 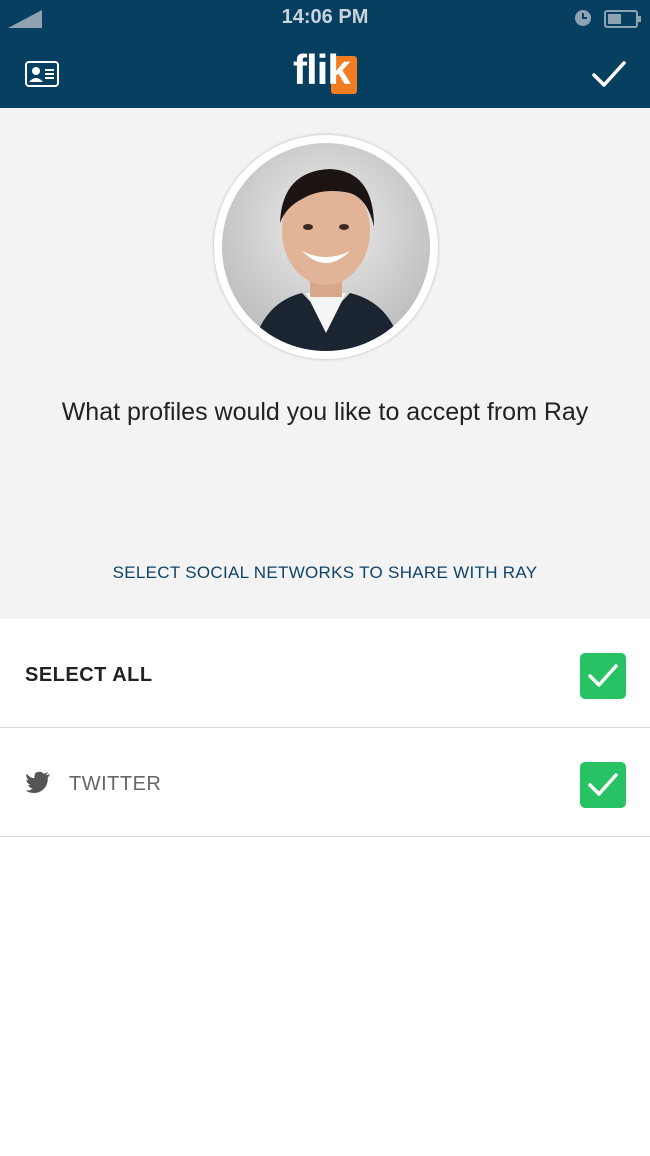 What do you see at coordinates (609, 74) in the screenshot?
I see `confirm-check-icon` at bounding box center [609, 74].